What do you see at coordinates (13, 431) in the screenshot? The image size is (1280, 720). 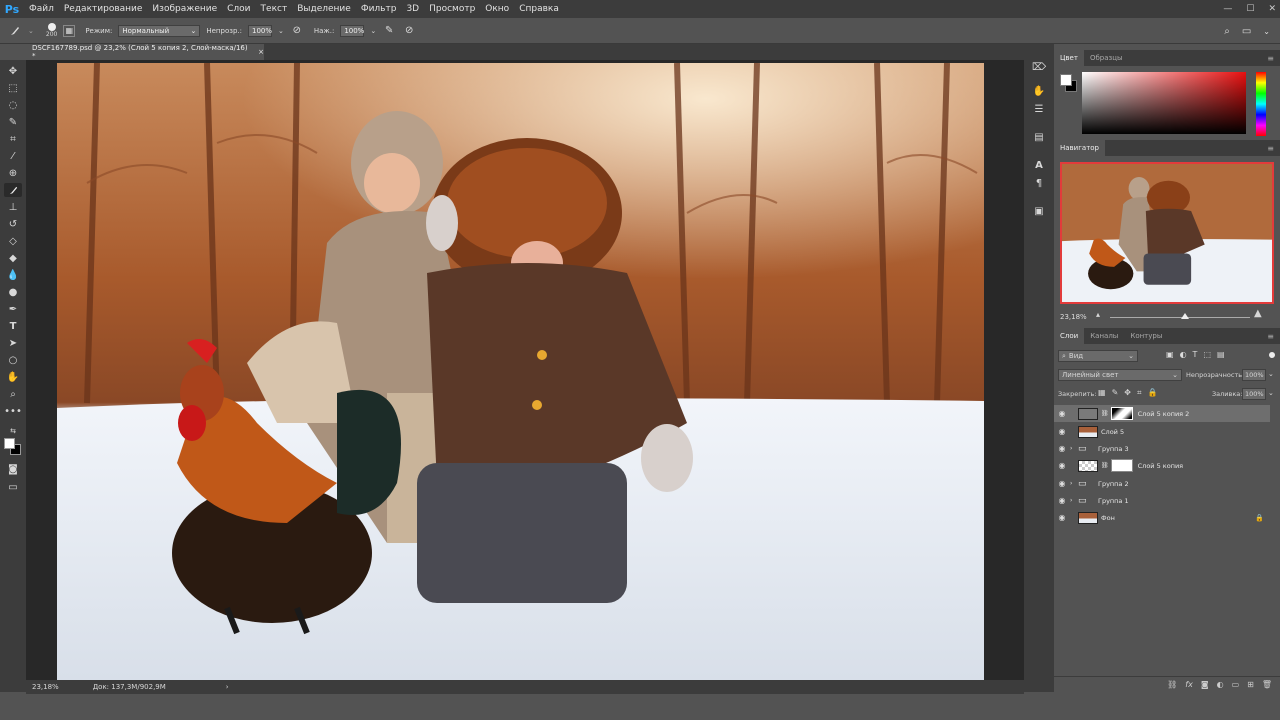 I see `swap-colors-icon: ⇆` at bounding box center [13, 431].